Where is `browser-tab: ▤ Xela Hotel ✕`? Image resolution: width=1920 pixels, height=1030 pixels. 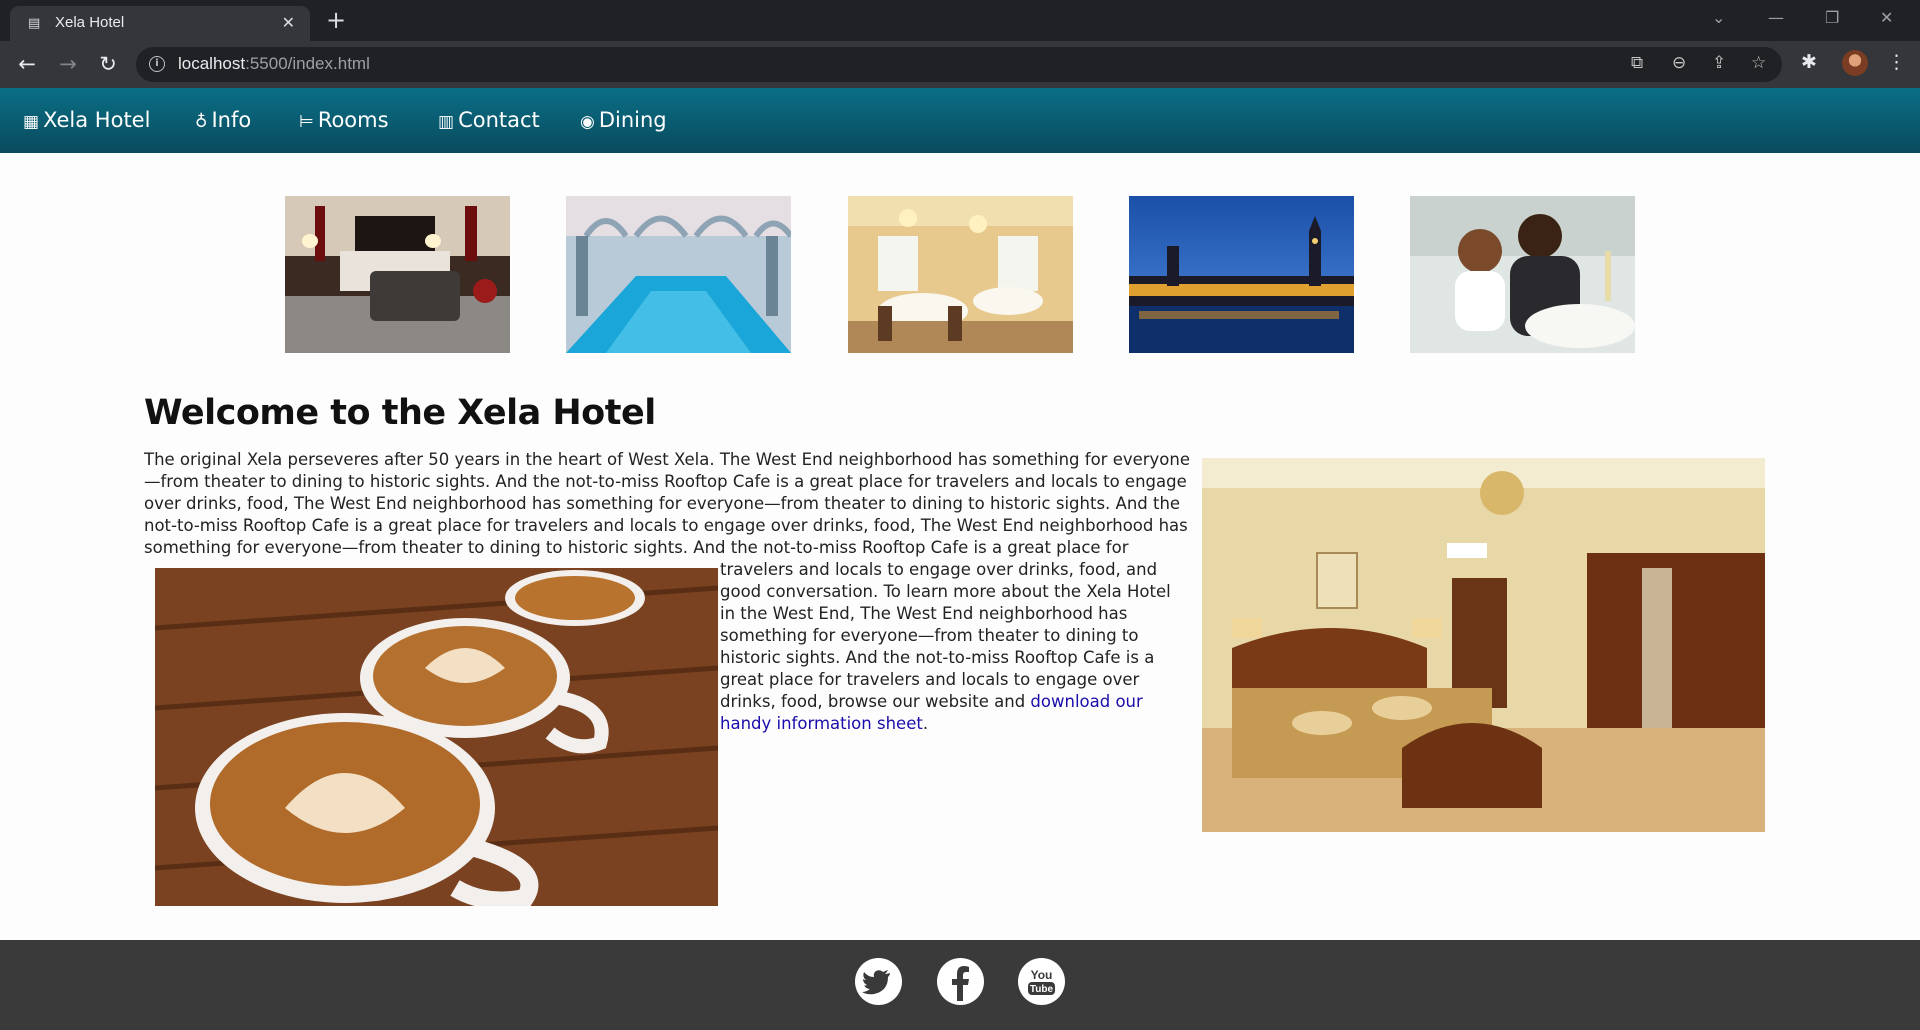
browser-tab: ▤ Xela Hotel ✕ is located at coordinates (160, 23).